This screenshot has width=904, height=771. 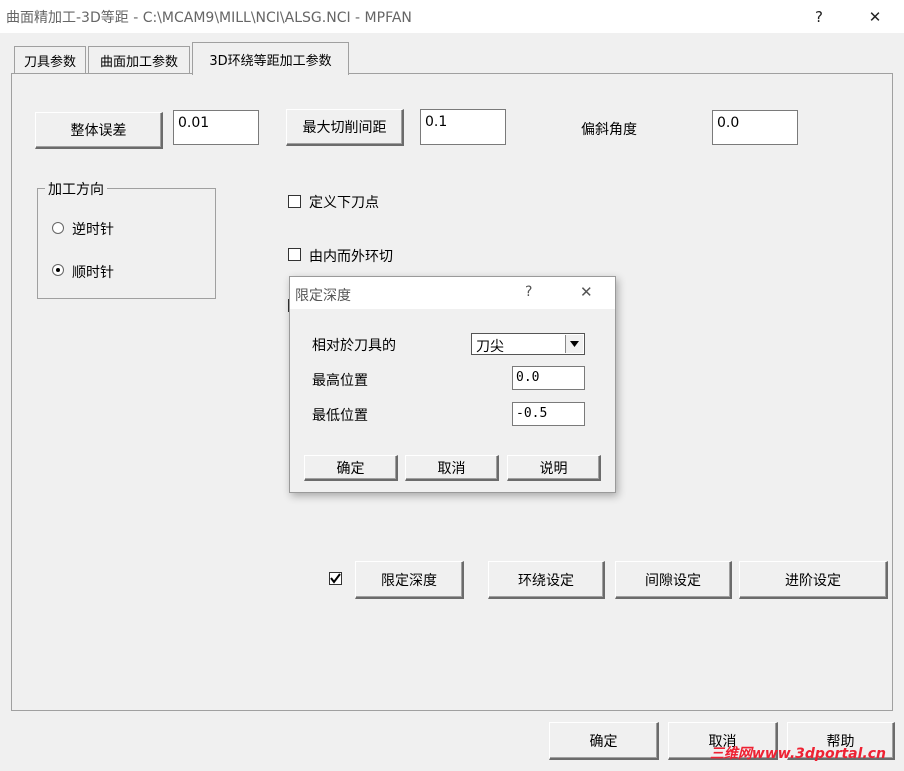 What do you see at coordinates (490, 347) in the screenshot?
I see `relative-select-value: 刀尖` at bounding box center [490, 347].